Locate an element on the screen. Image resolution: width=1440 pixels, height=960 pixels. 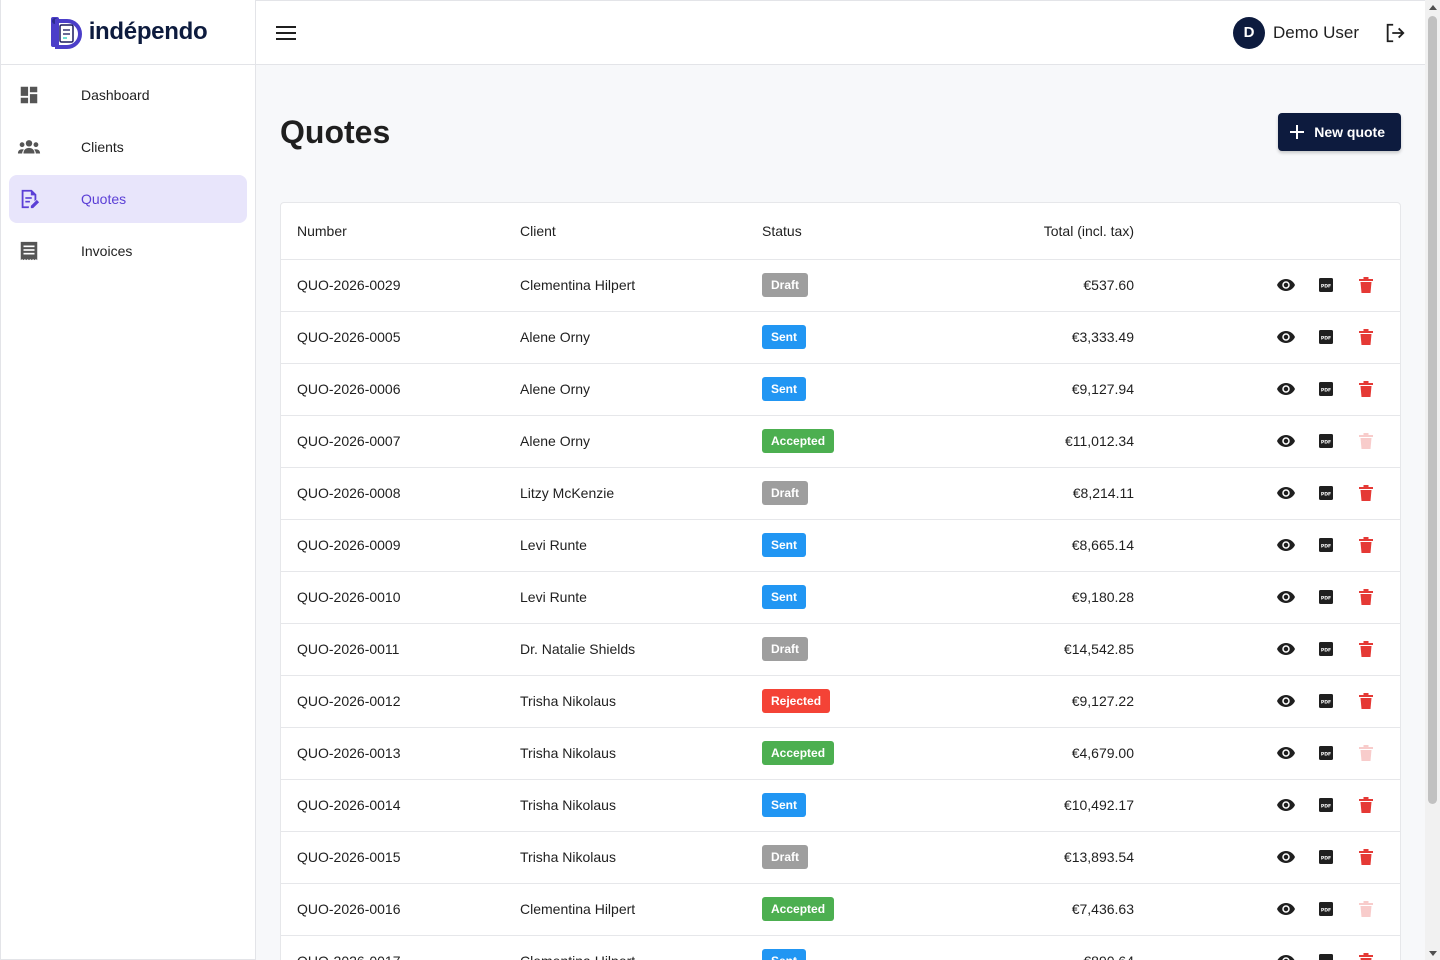
quote-number: QUO-2026-0016 is located at coordinates (400, 909).